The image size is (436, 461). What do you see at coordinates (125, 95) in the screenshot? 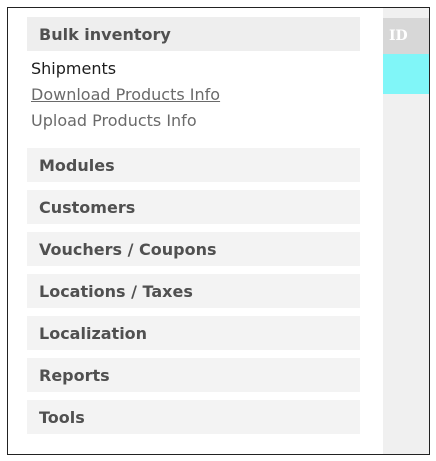
I see `submenu-item-download-products-info: Download Products Info` at bounding box center [125, 95].